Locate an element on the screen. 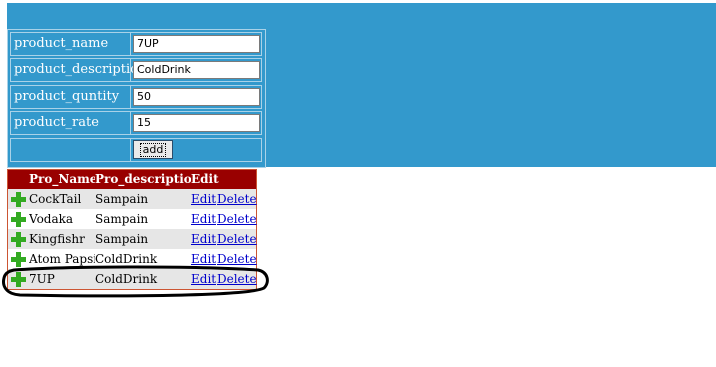  product-name-cell is located at coordinates (196, 44).